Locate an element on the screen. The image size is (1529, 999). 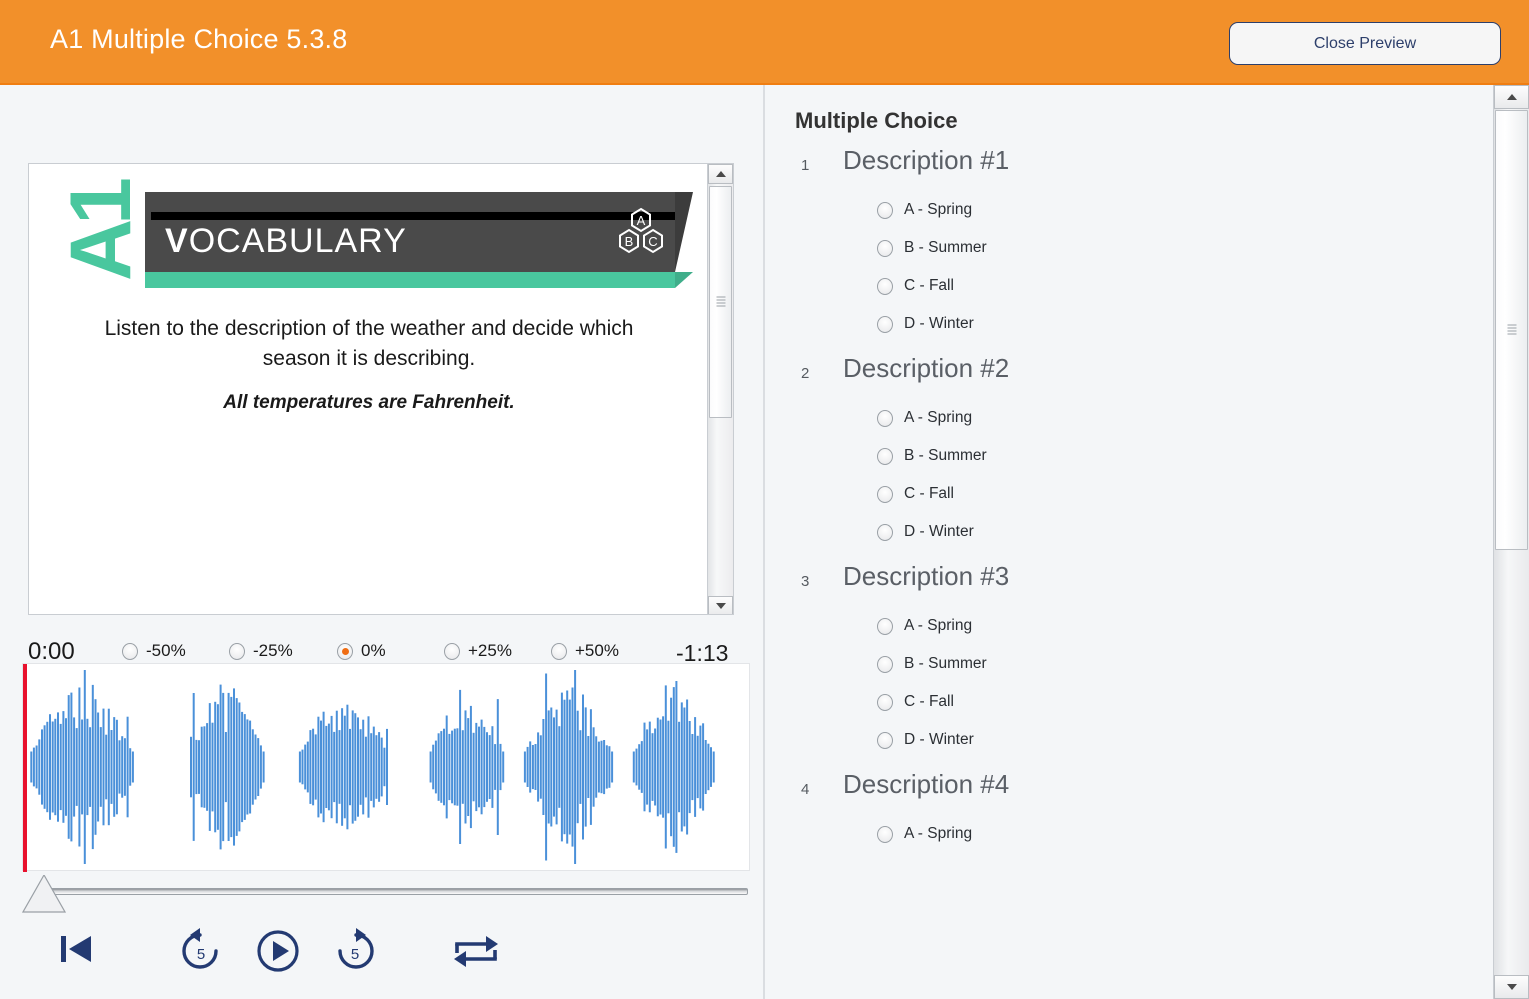
speed-option-zero: 0% is located at coordinates (361, 651).